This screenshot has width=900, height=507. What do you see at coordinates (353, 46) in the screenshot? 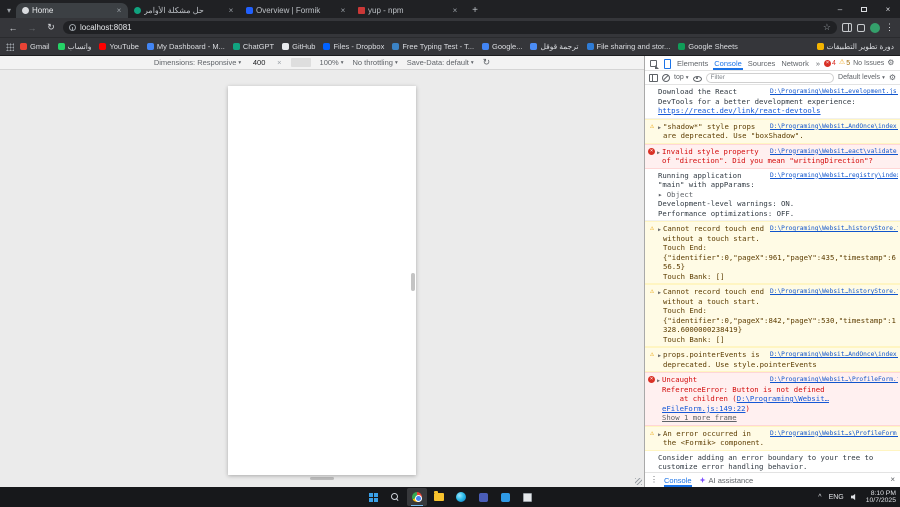
I see `bookmark-item: Files - Dropbox` at bounding box center [353, 46].